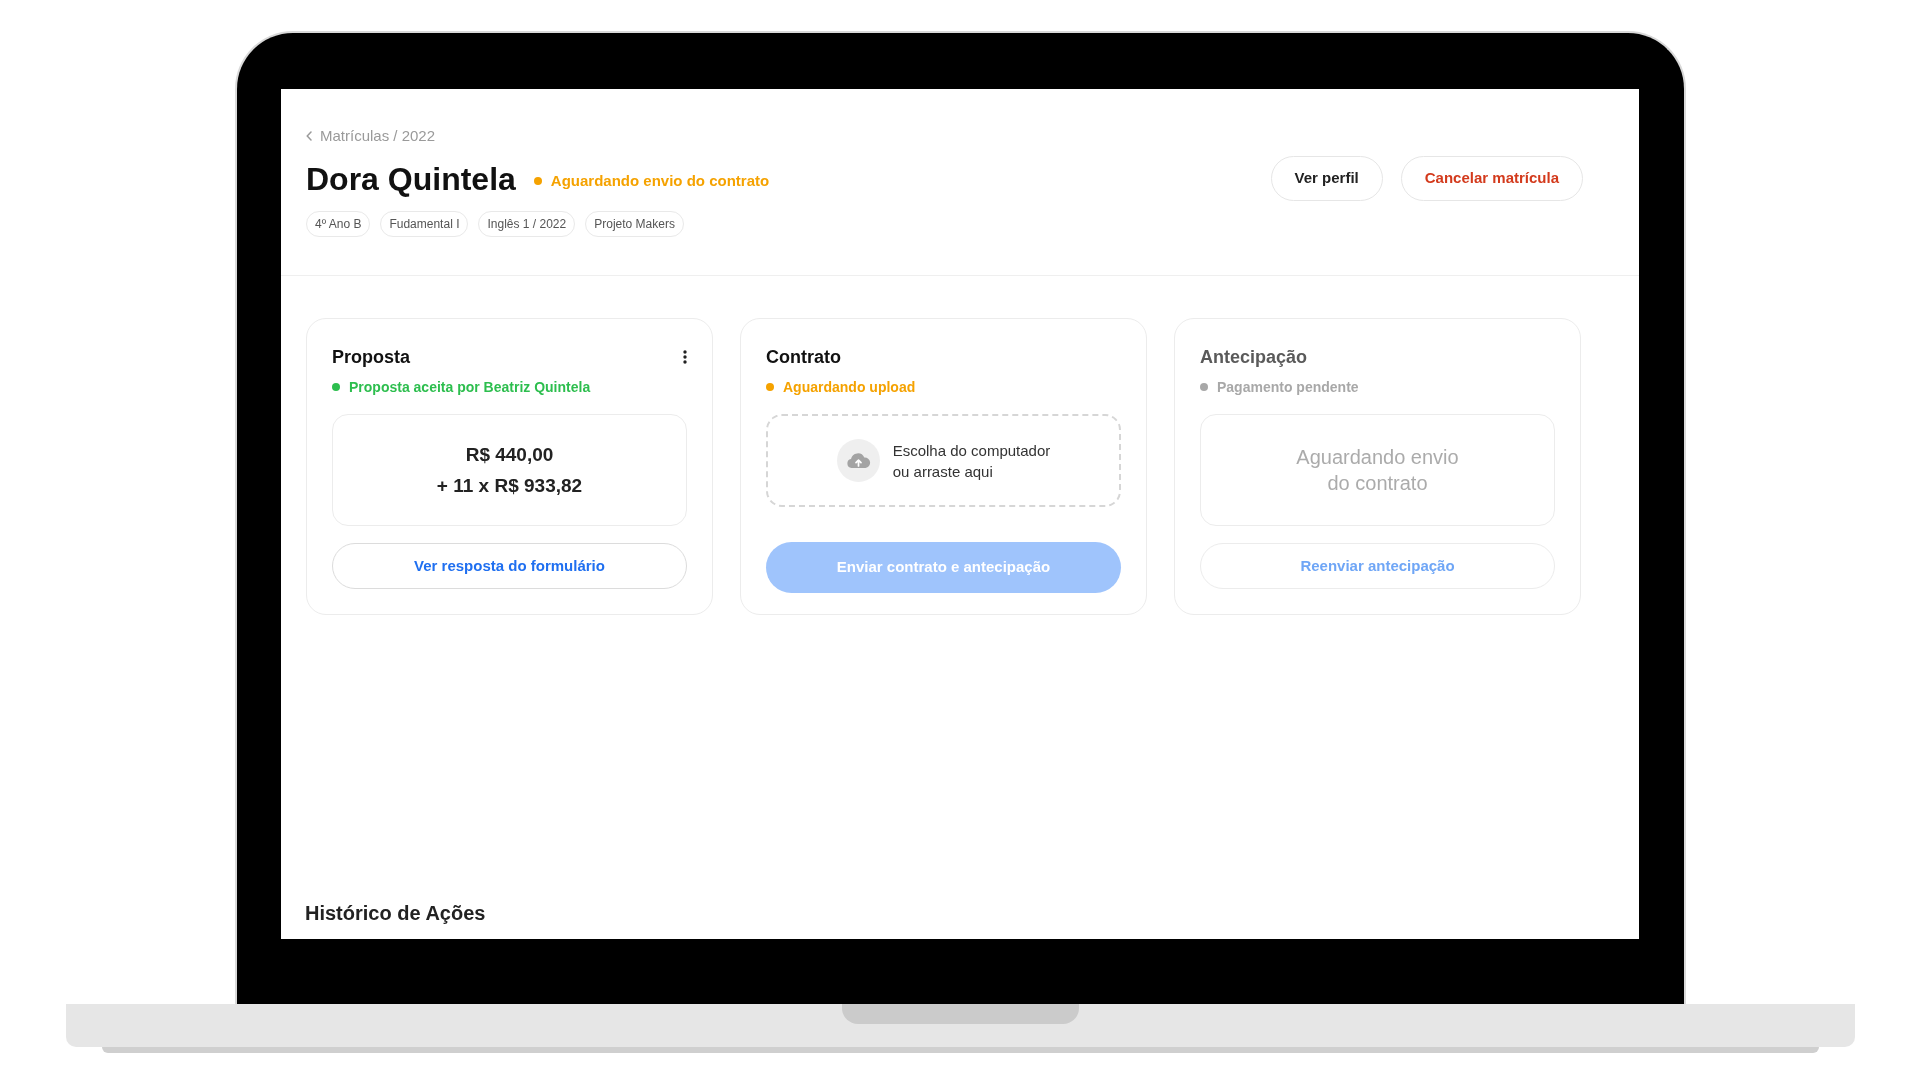 The width and height of the screenshot is (1920, 1080). I want to click on status-text: Aguardando envio do contrato, so click(660, 181).